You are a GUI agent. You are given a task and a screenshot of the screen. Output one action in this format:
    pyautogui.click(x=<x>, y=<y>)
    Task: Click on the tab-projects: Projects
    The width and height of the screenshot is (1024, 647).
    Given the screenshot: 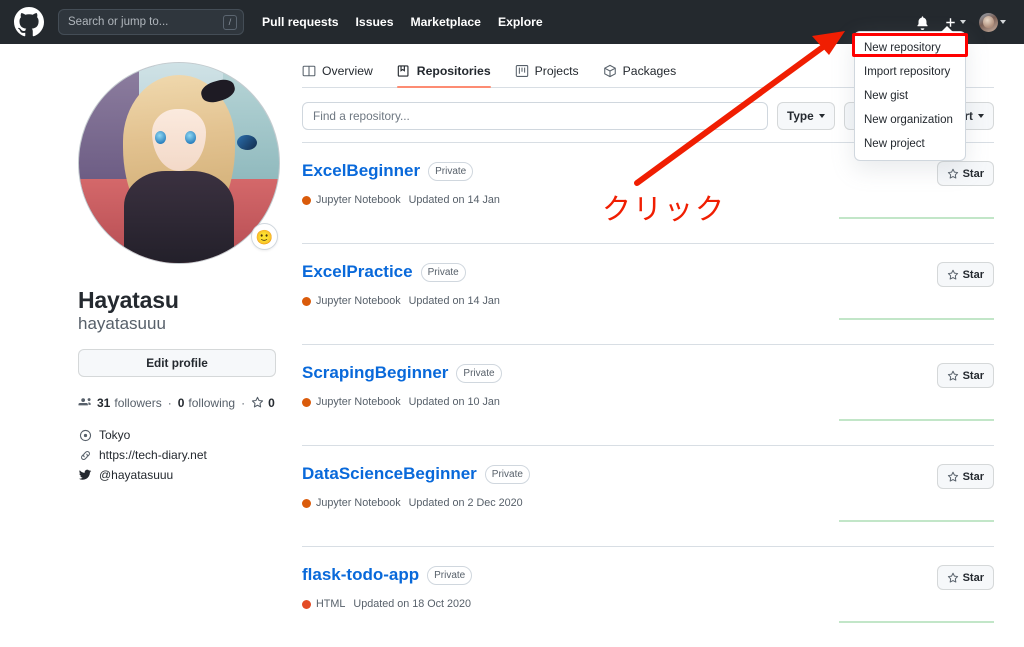 What is the action you would take?
    pyautogui.click(x=547, y=75)
    